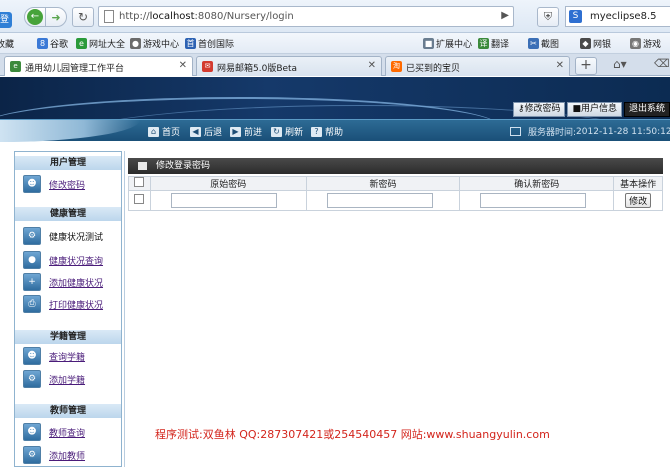  I want to click on sidebar-item-label: 健康状况测试, so click(76, 237).